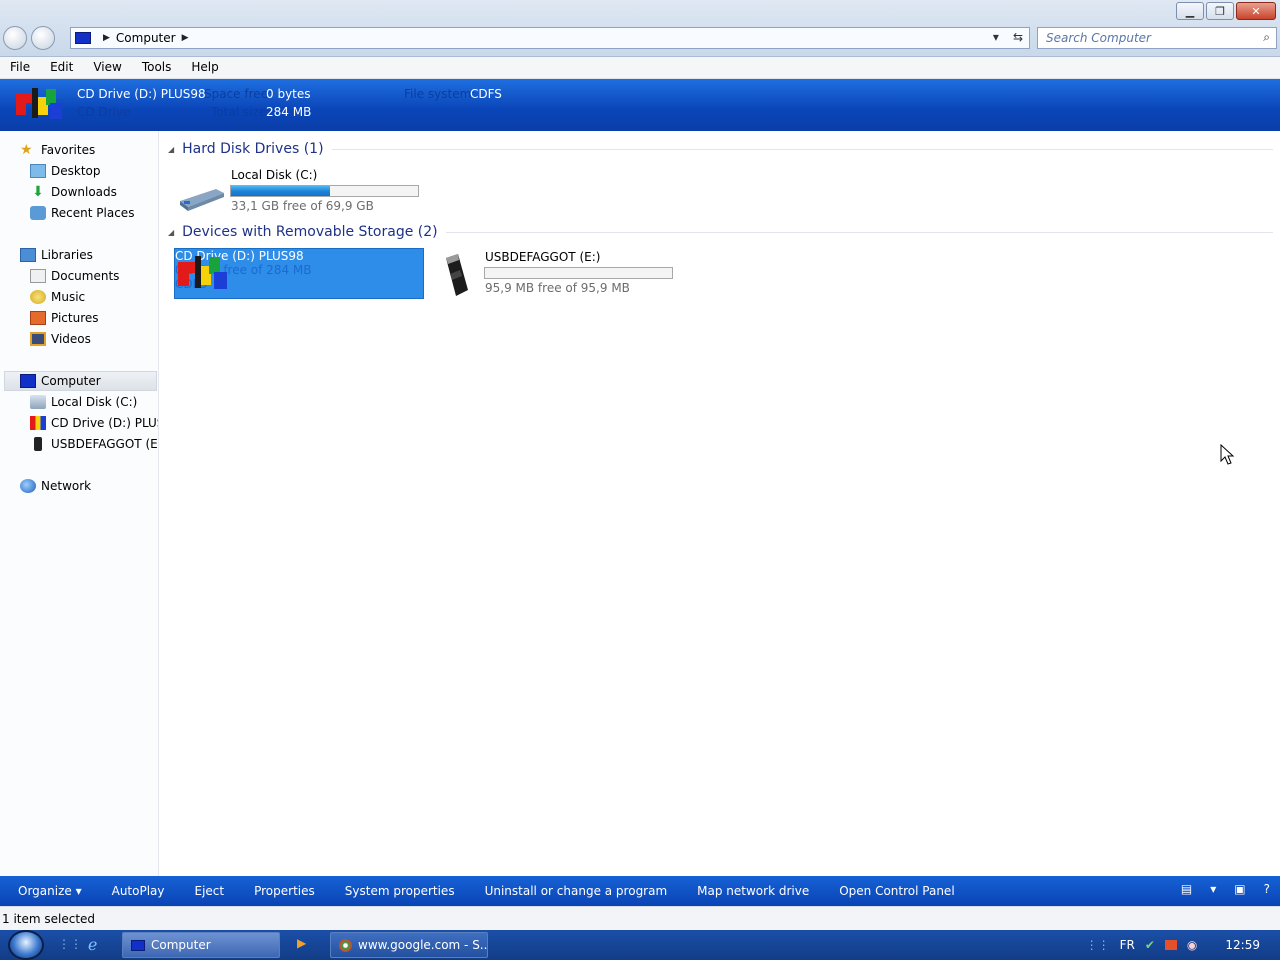 The width and height of the screenshot is (1280, 960). Describe the element at coordinates (80, 381) in the screenshot. I see `sidebar-item-computer: Computer` at that location.